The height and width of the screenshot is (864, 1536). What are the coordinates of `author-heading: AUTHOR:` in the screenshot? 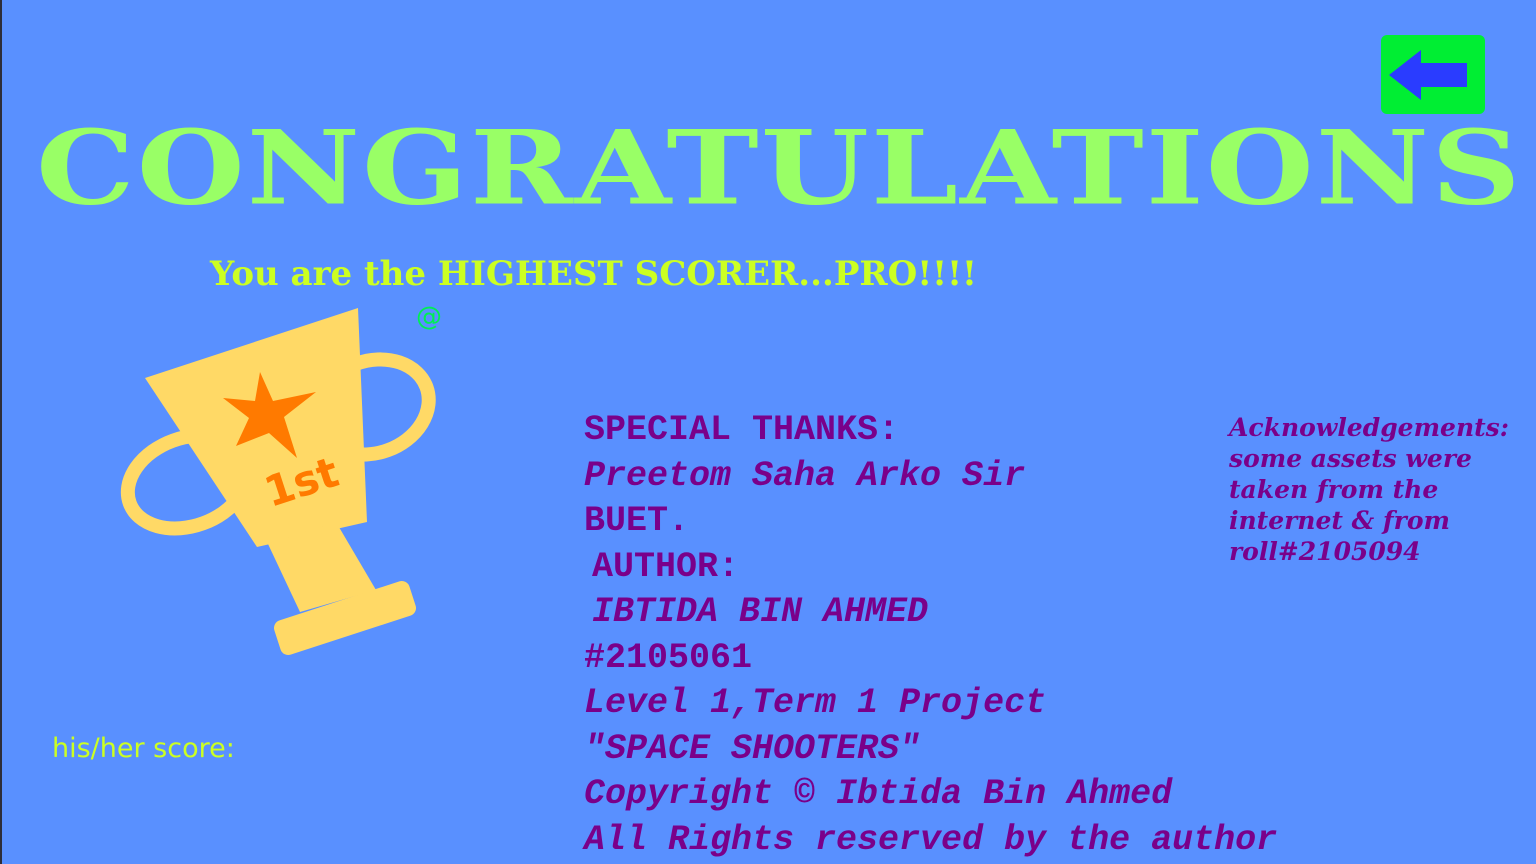 It's located at (666, 566).